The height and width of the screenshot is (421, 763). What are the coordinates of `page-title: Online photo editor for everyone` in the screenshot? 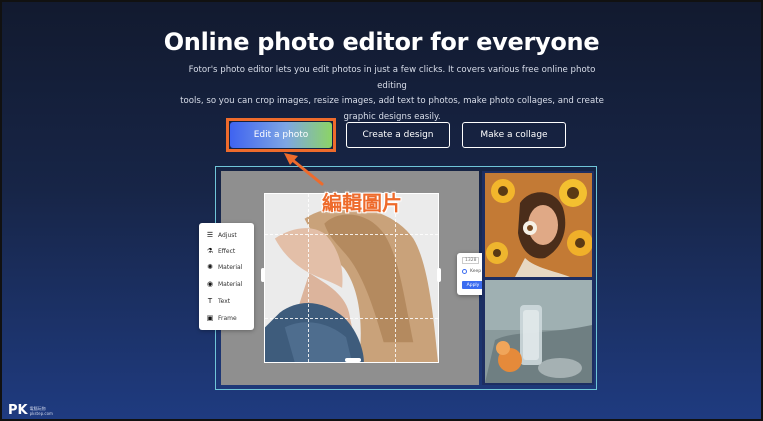 It's located at (381, 42).